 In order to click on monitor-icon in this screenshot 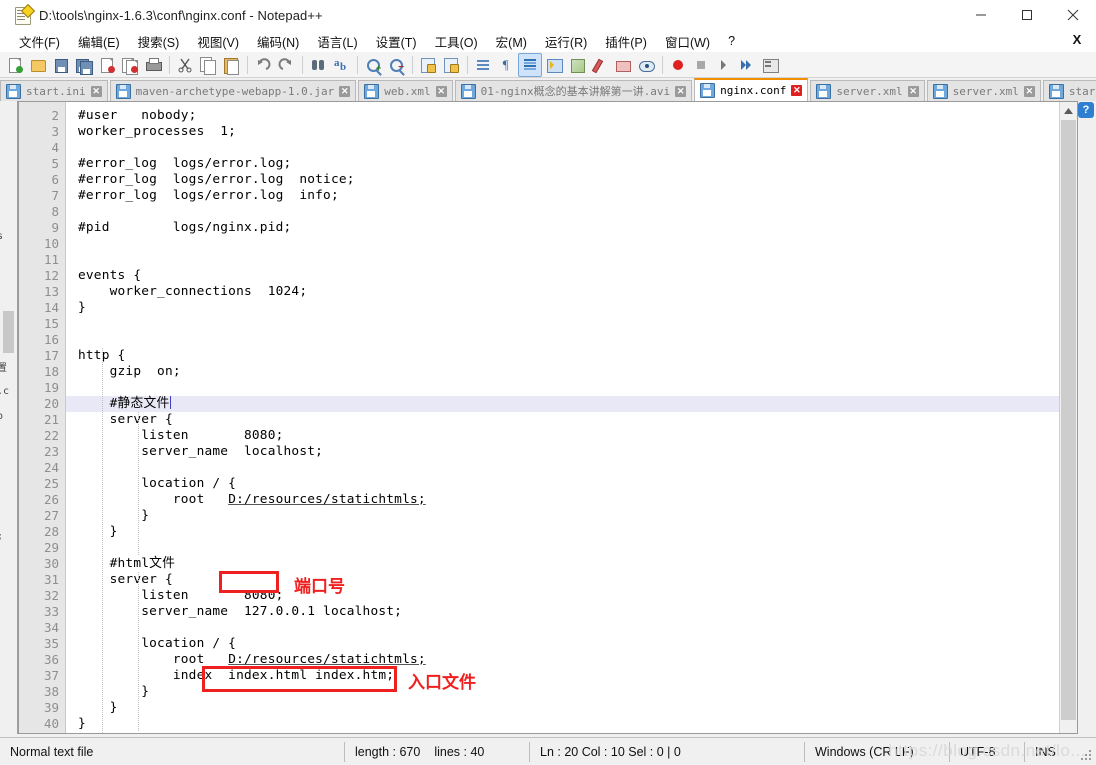, I will do `click(646, 65)`.